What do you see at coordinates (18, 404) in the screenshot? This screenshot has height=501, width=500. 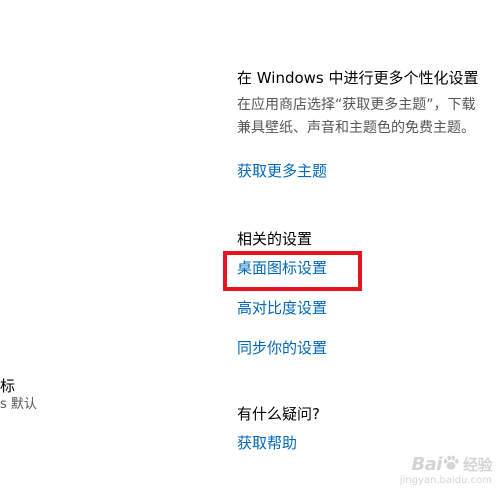 I see `left-fragment-subtitle: s 默认` at bounding box center [18, 404].